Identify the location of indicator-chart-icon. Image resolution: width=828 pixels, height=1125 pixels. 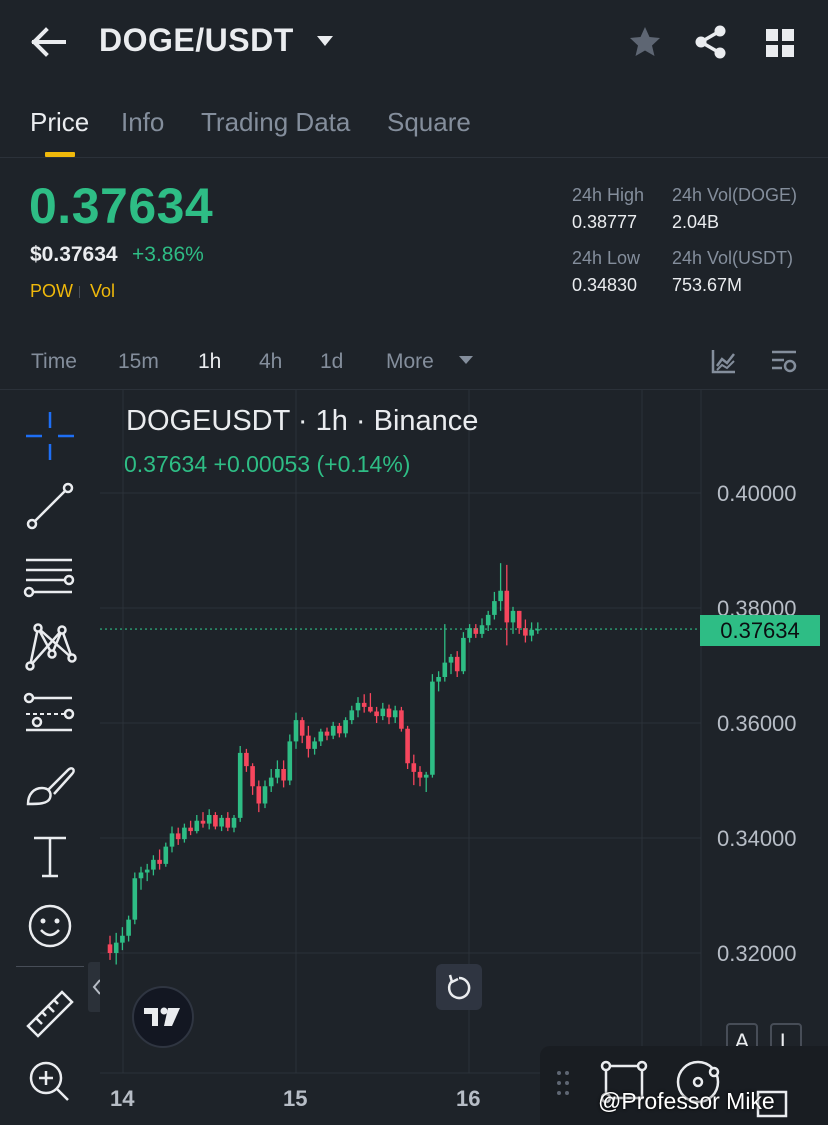
(724, 361).